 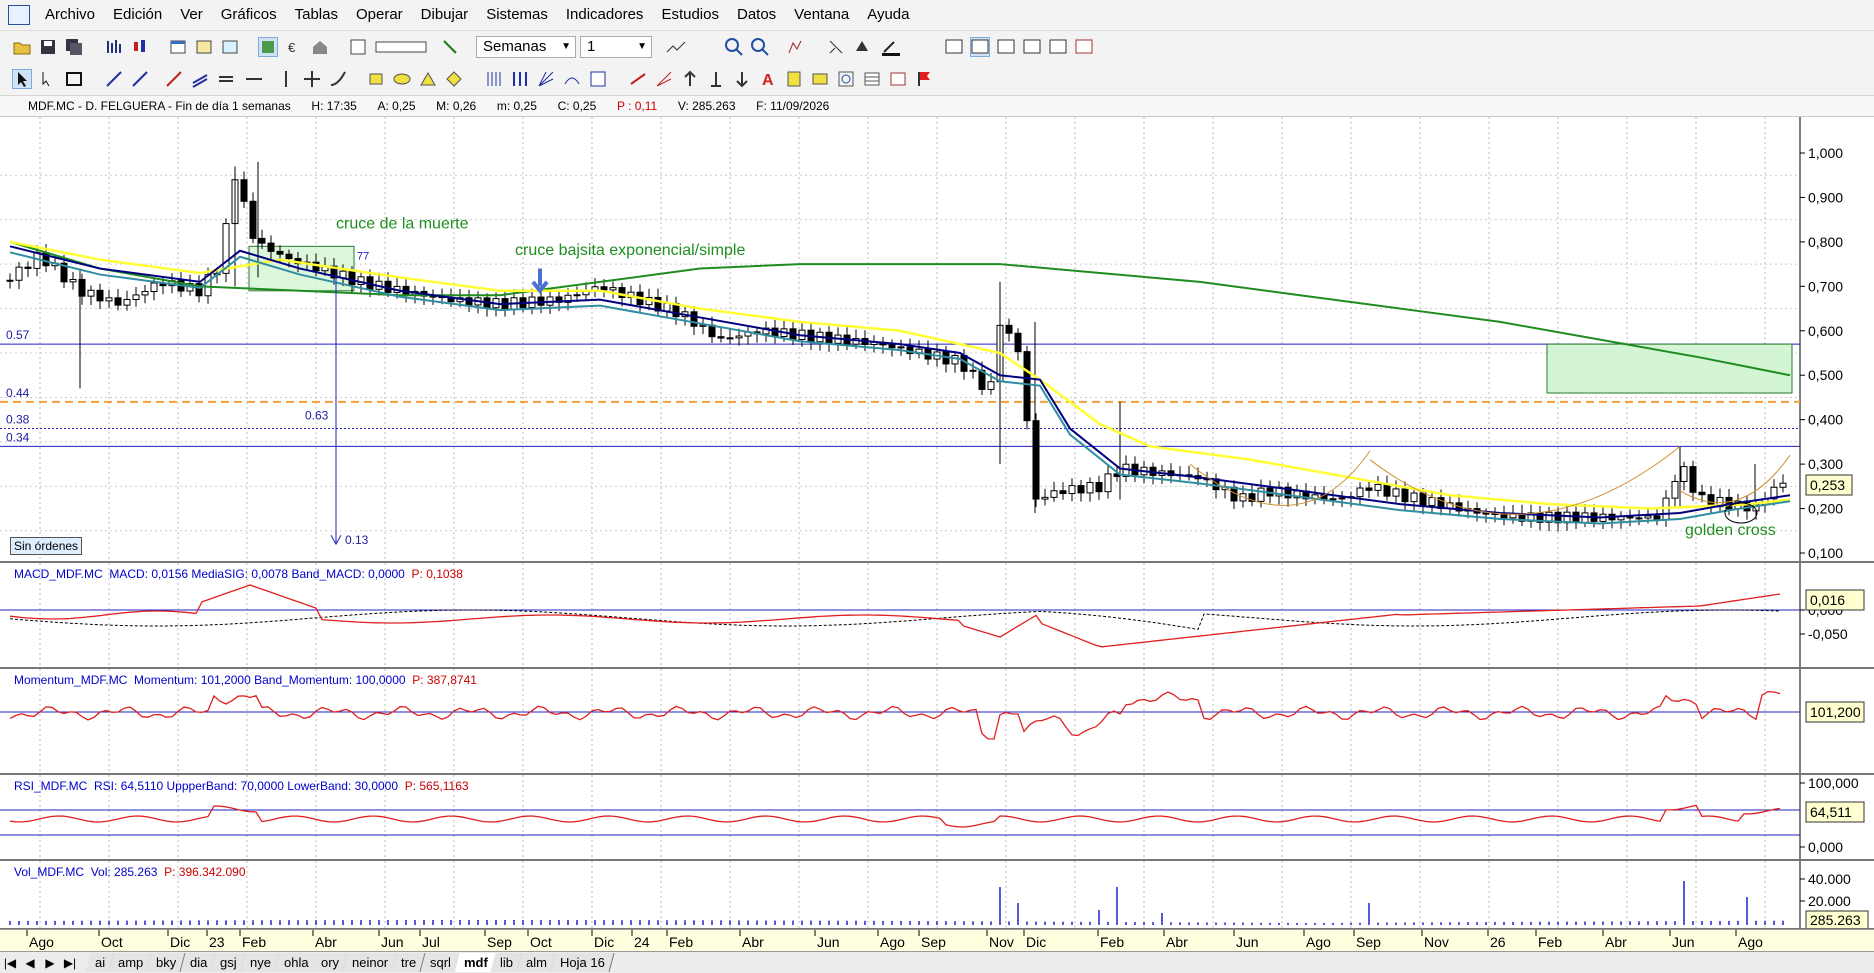 I want to click on sheet-tab-neinor: neinor, so click(x=370, y=962).